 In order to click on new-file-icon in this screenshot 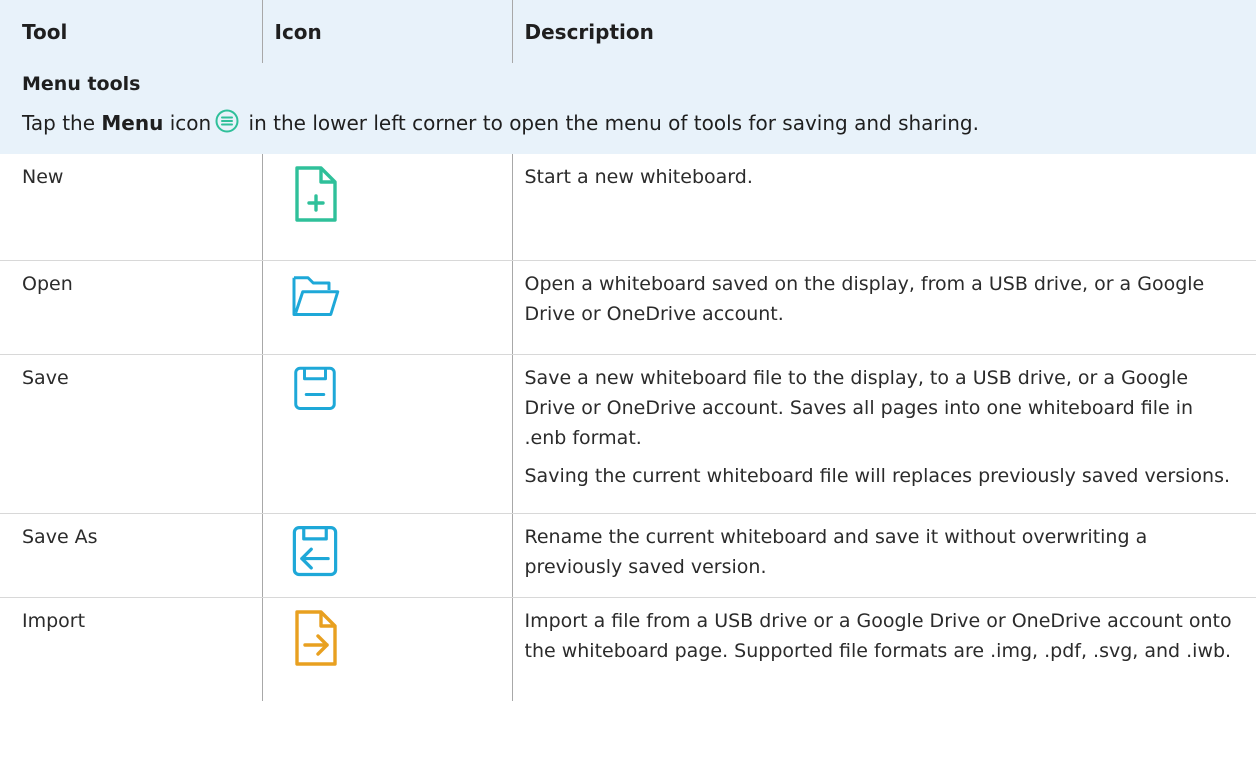, I will do `click(315, 194)`.